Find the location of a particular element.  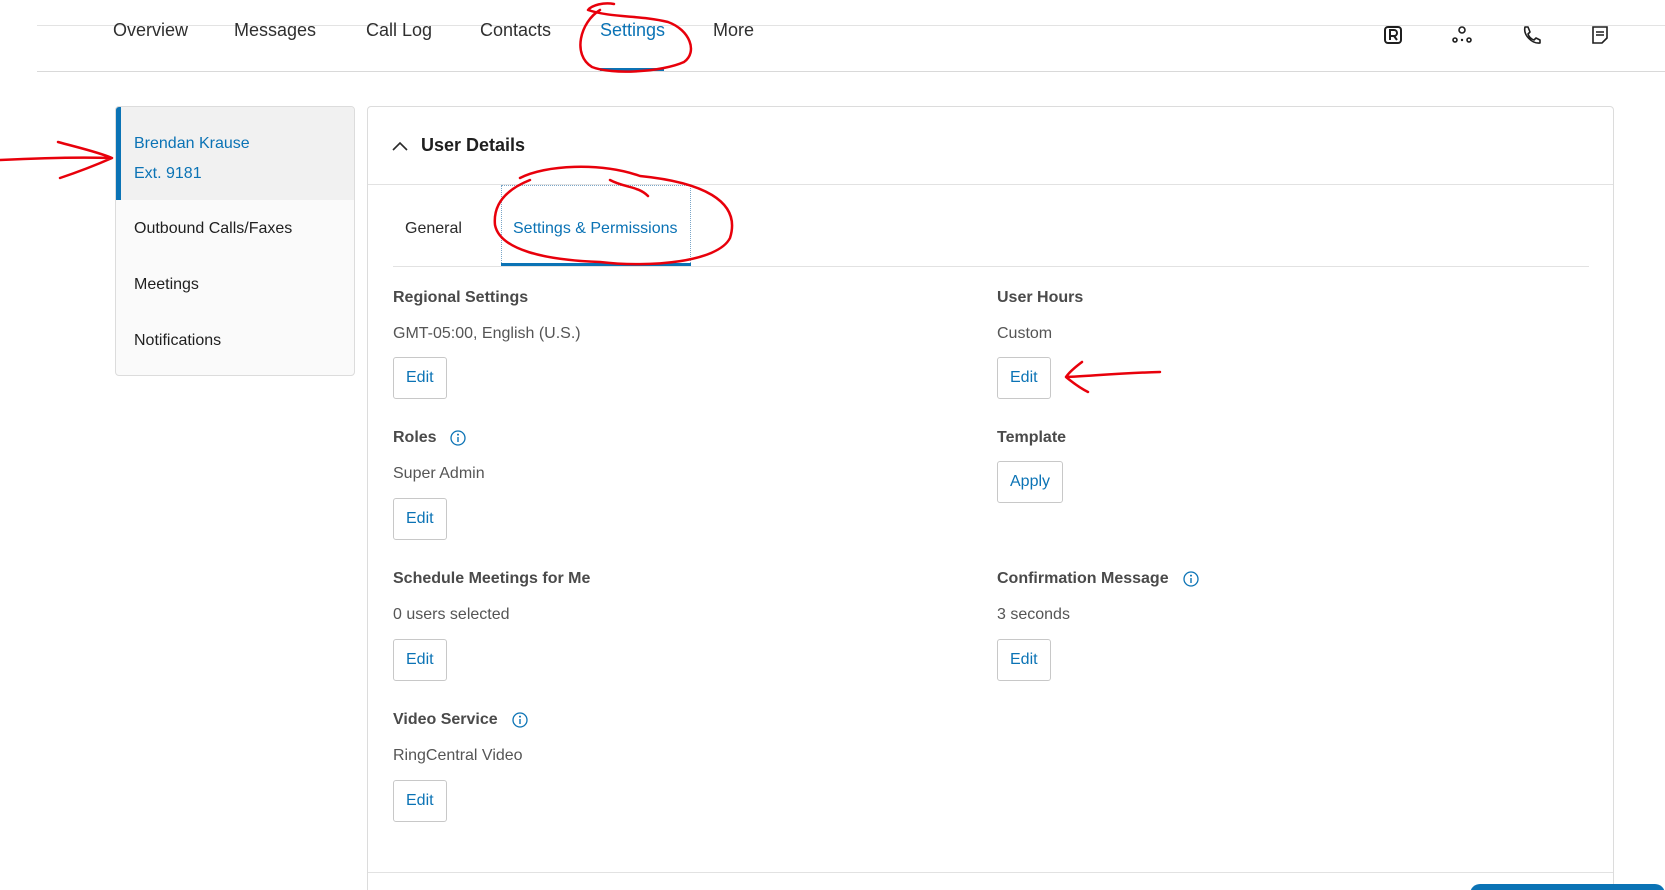

user-name: Brendan Krause is located at coordinates (192, 143).